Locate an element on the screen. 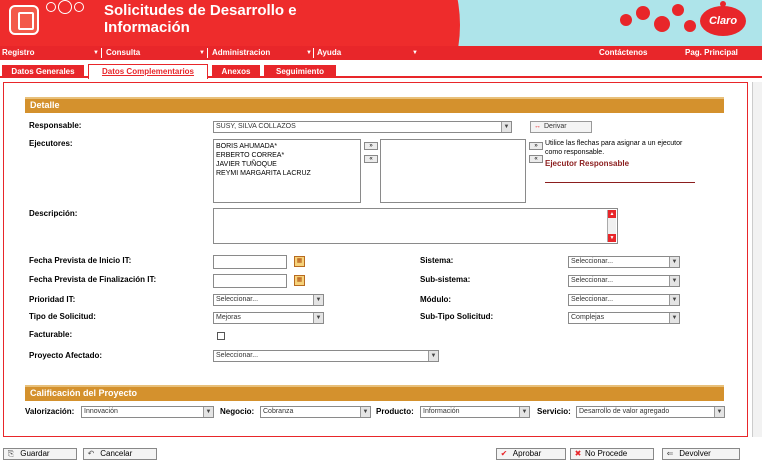 Image resolution: width=762 pixels, height=460 pixels. producto-value: Información is located at coordinates (441, 411).